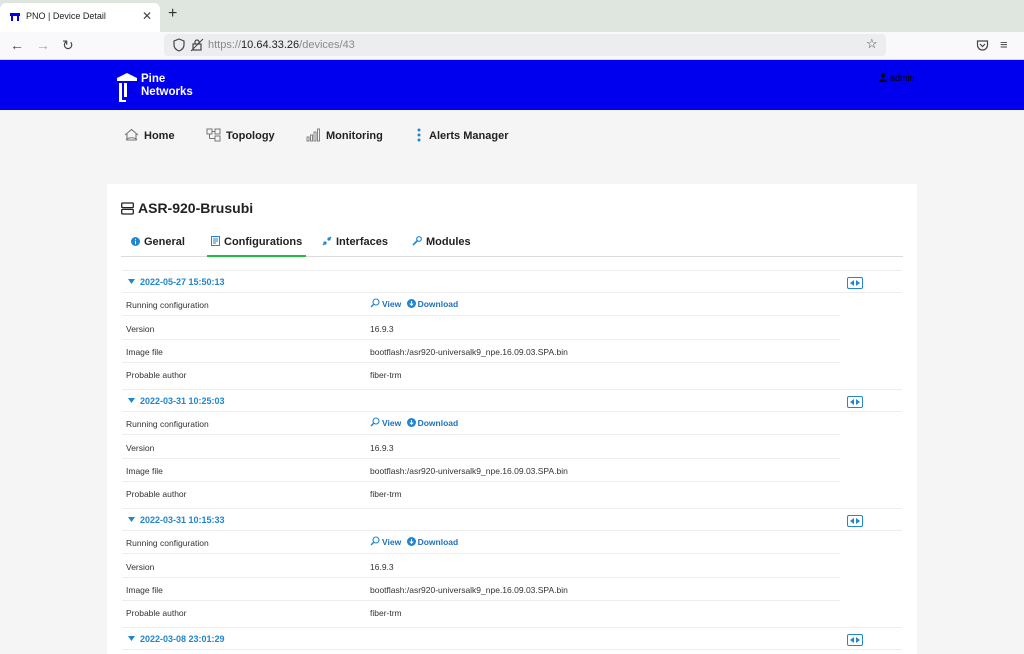 Image resolution: width=1024 pixels, height=654 pixels. Describe the element at coordinates (182, 520) in the screenshot. I see `config-date: 2022-03-31 10:15:33` at that location.